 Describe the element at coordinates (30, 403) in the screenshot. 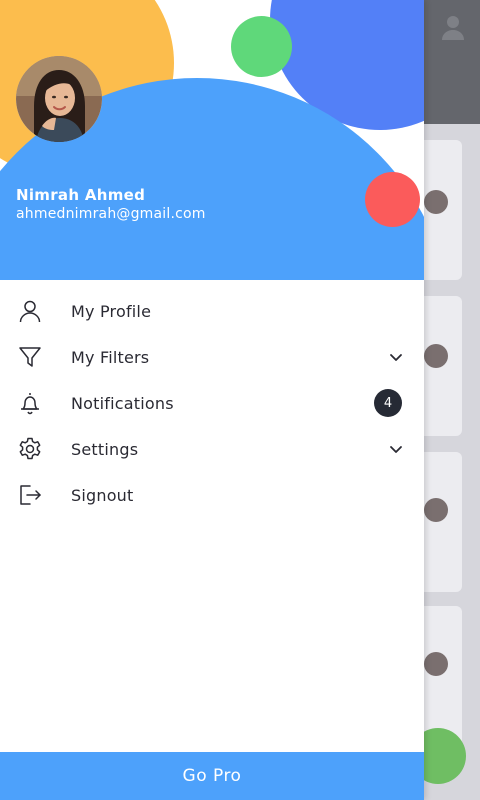

I see `bell-icon` at that location.